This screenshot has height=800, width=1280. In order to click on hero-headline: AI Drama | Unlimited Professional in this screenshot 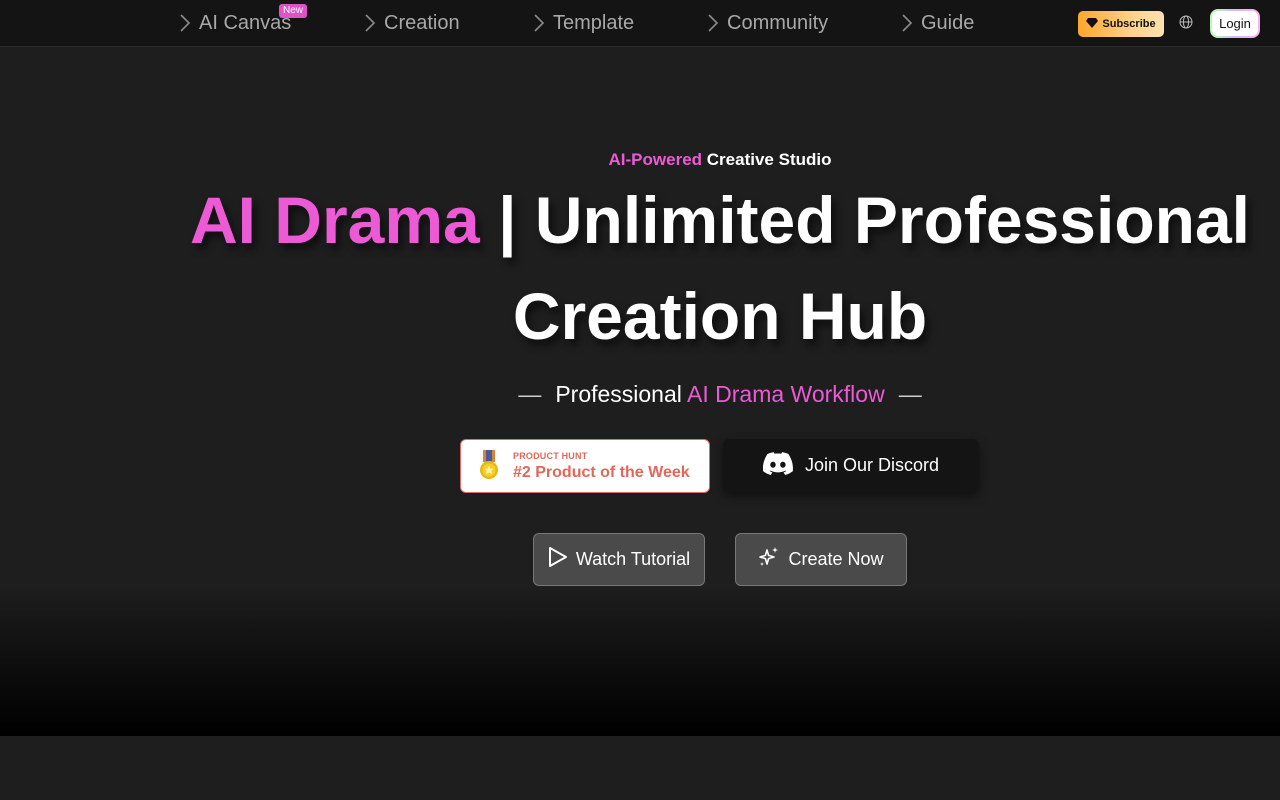, I will do `click(640, 220)`.